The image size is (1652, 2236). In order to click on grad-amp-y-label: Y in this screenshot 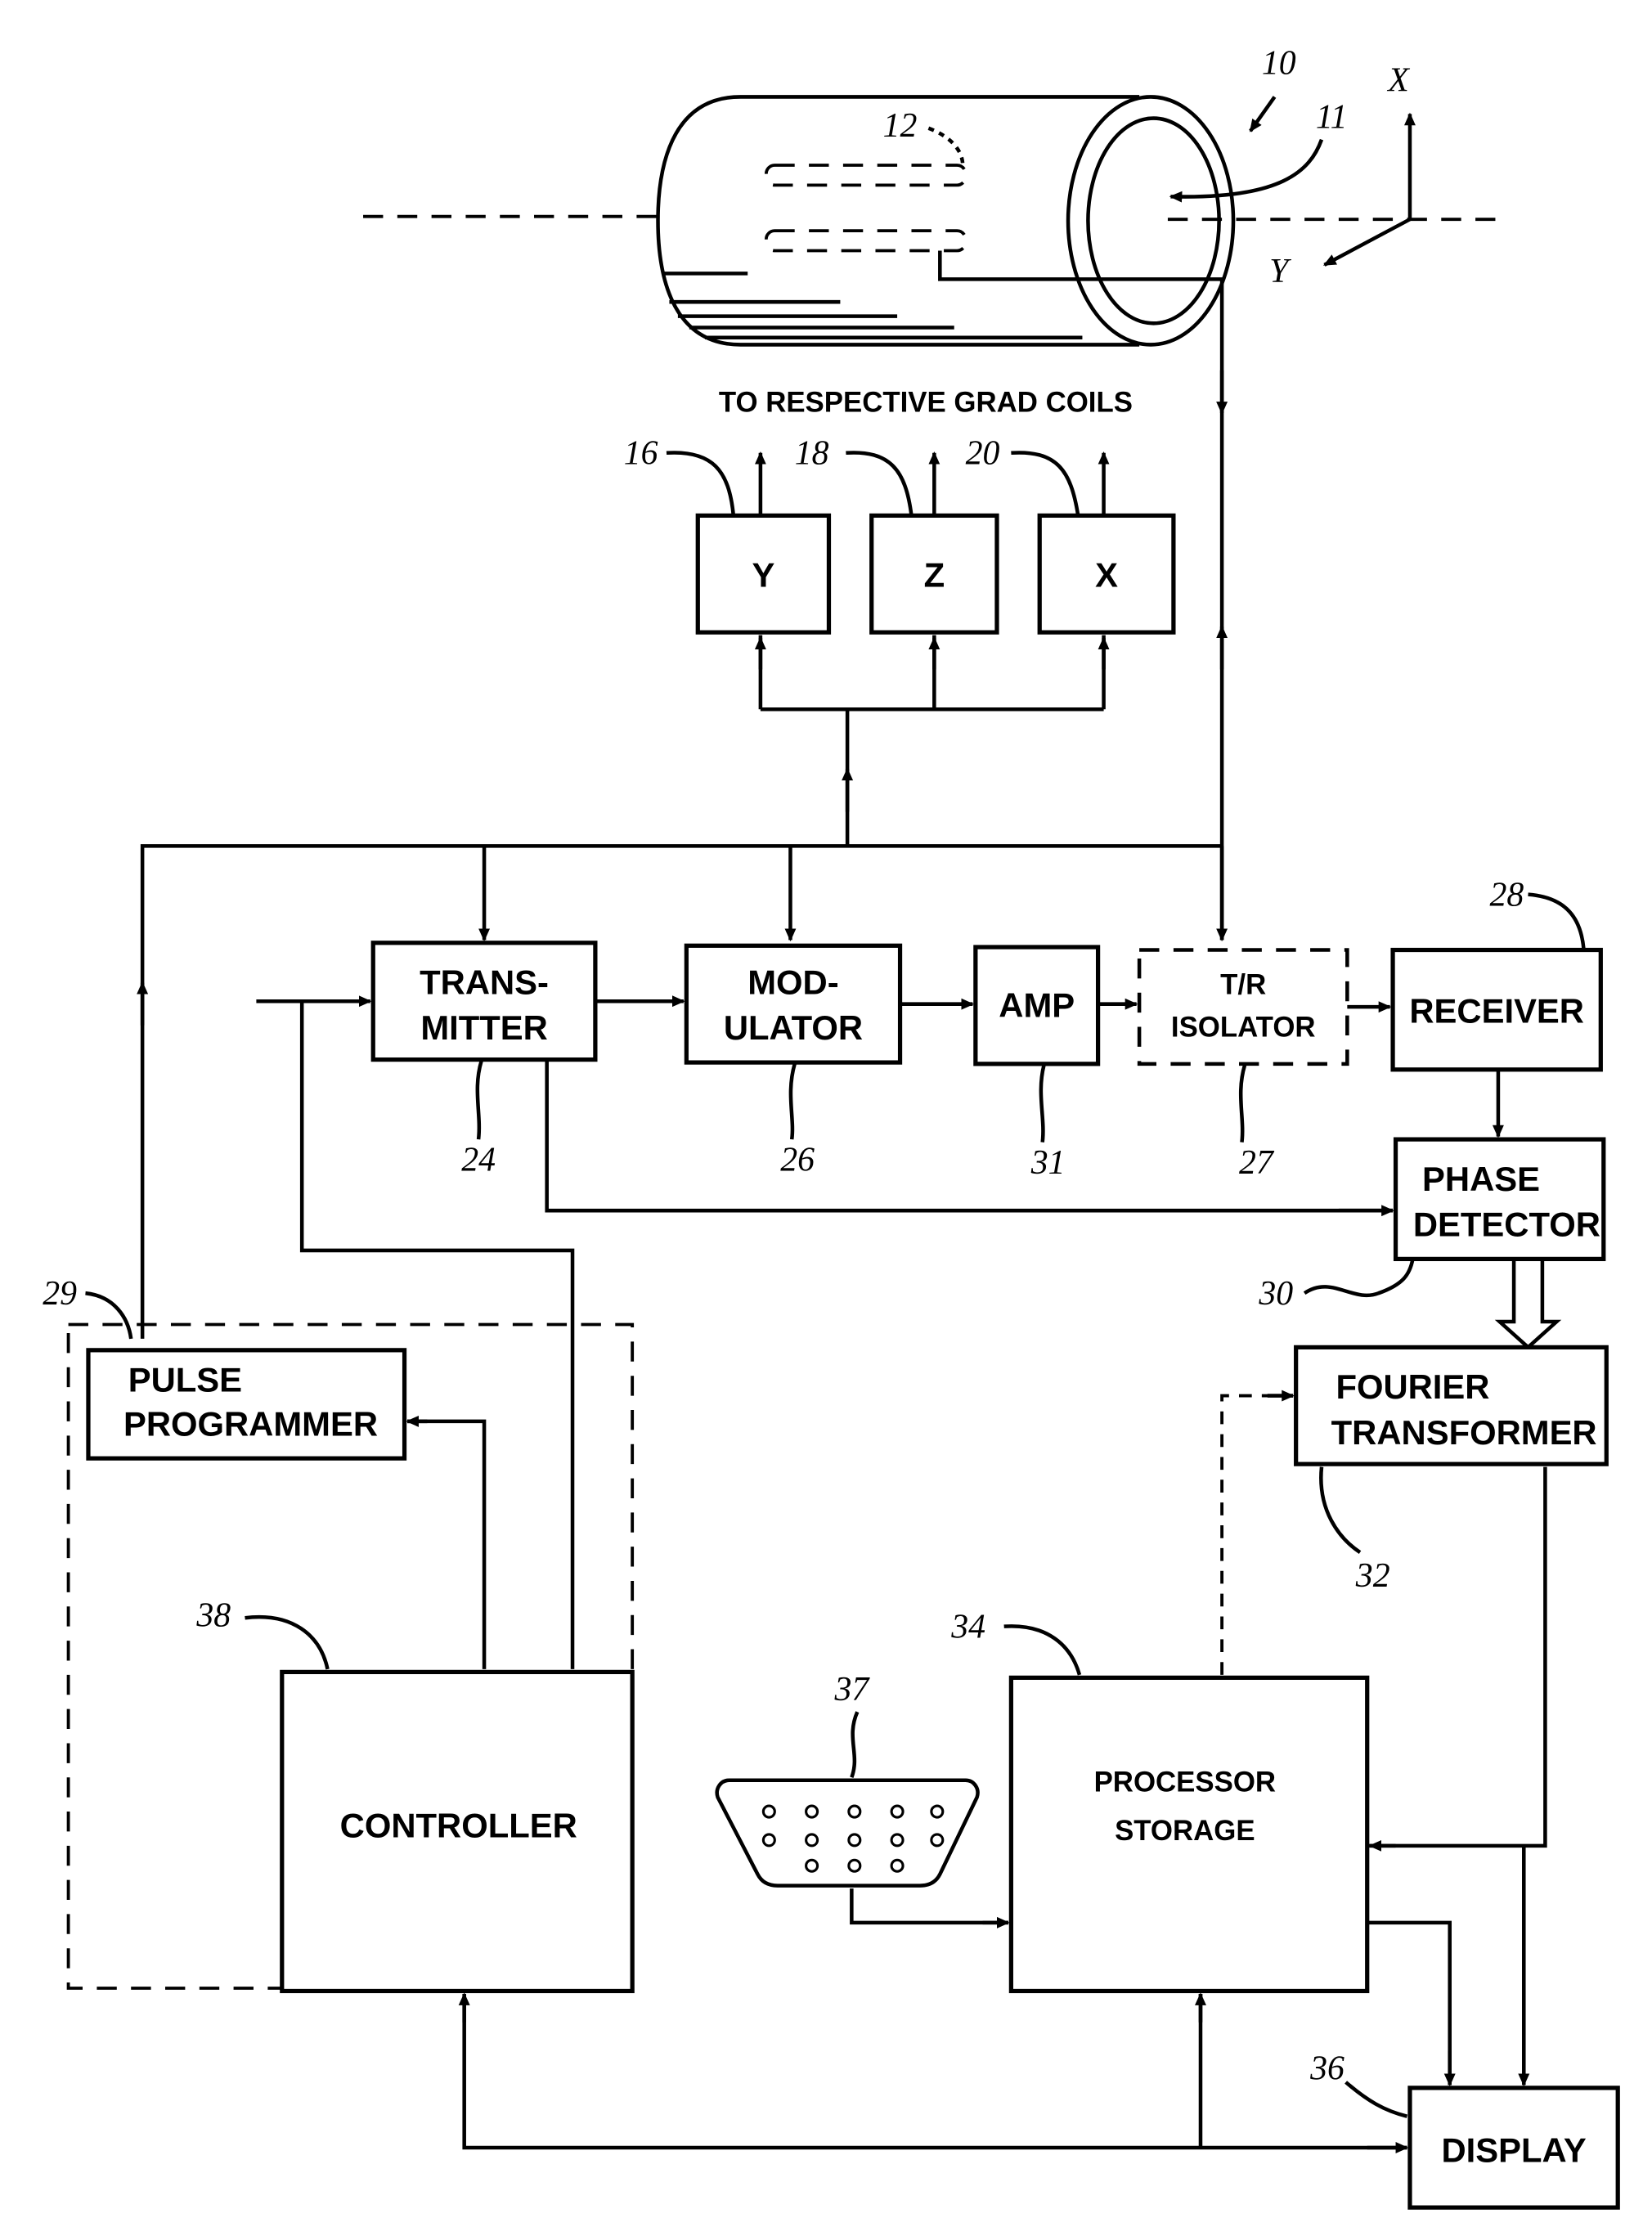, I will do `click(763, 574)`.